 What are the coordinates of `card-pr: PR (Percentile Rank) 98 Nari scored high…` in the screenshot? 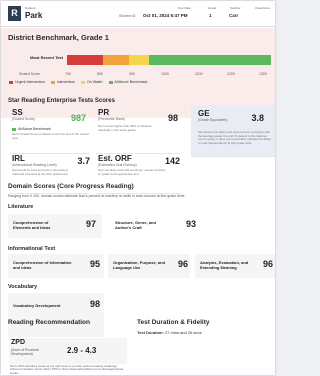 It's located at (138, 131).